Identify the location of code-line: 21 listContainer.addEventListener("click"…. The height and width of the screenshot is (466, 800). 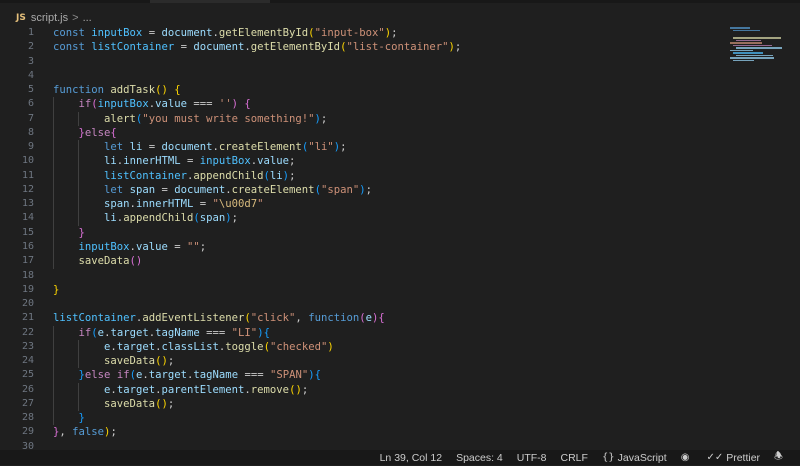
(365, 318).